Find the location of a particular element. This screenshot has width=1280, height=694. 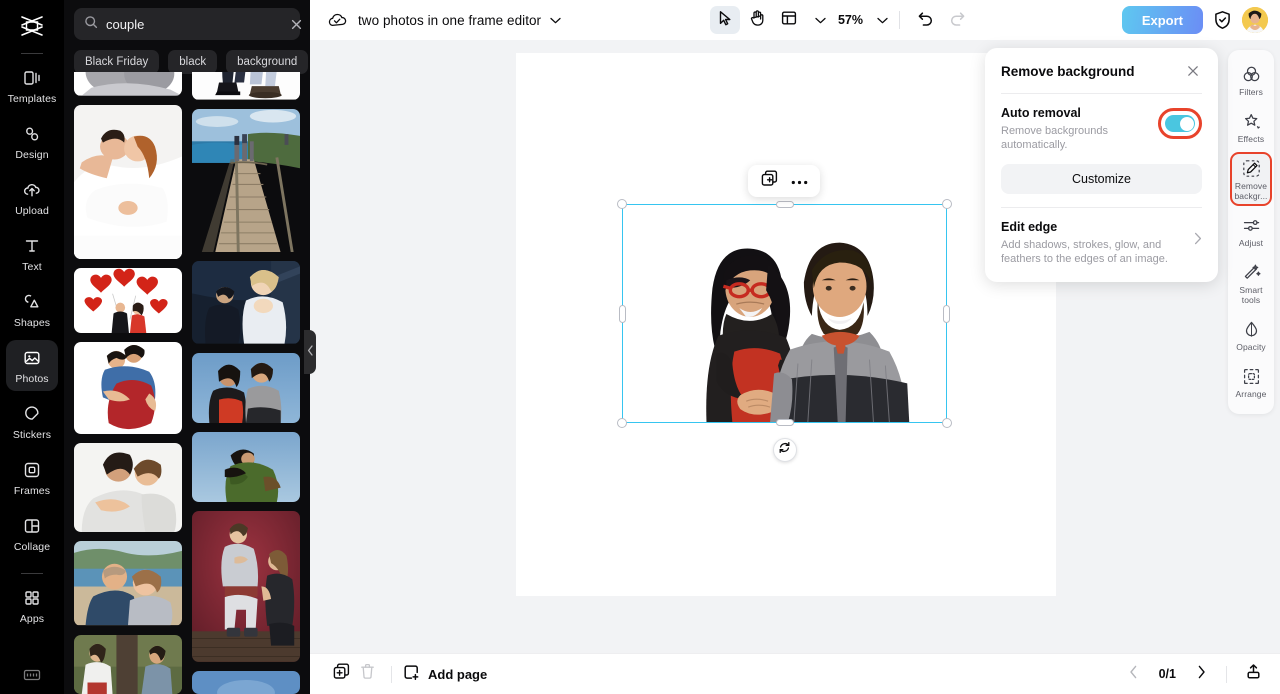

edit-edge-title: Edit edge is located at coordinates (1029, 227).